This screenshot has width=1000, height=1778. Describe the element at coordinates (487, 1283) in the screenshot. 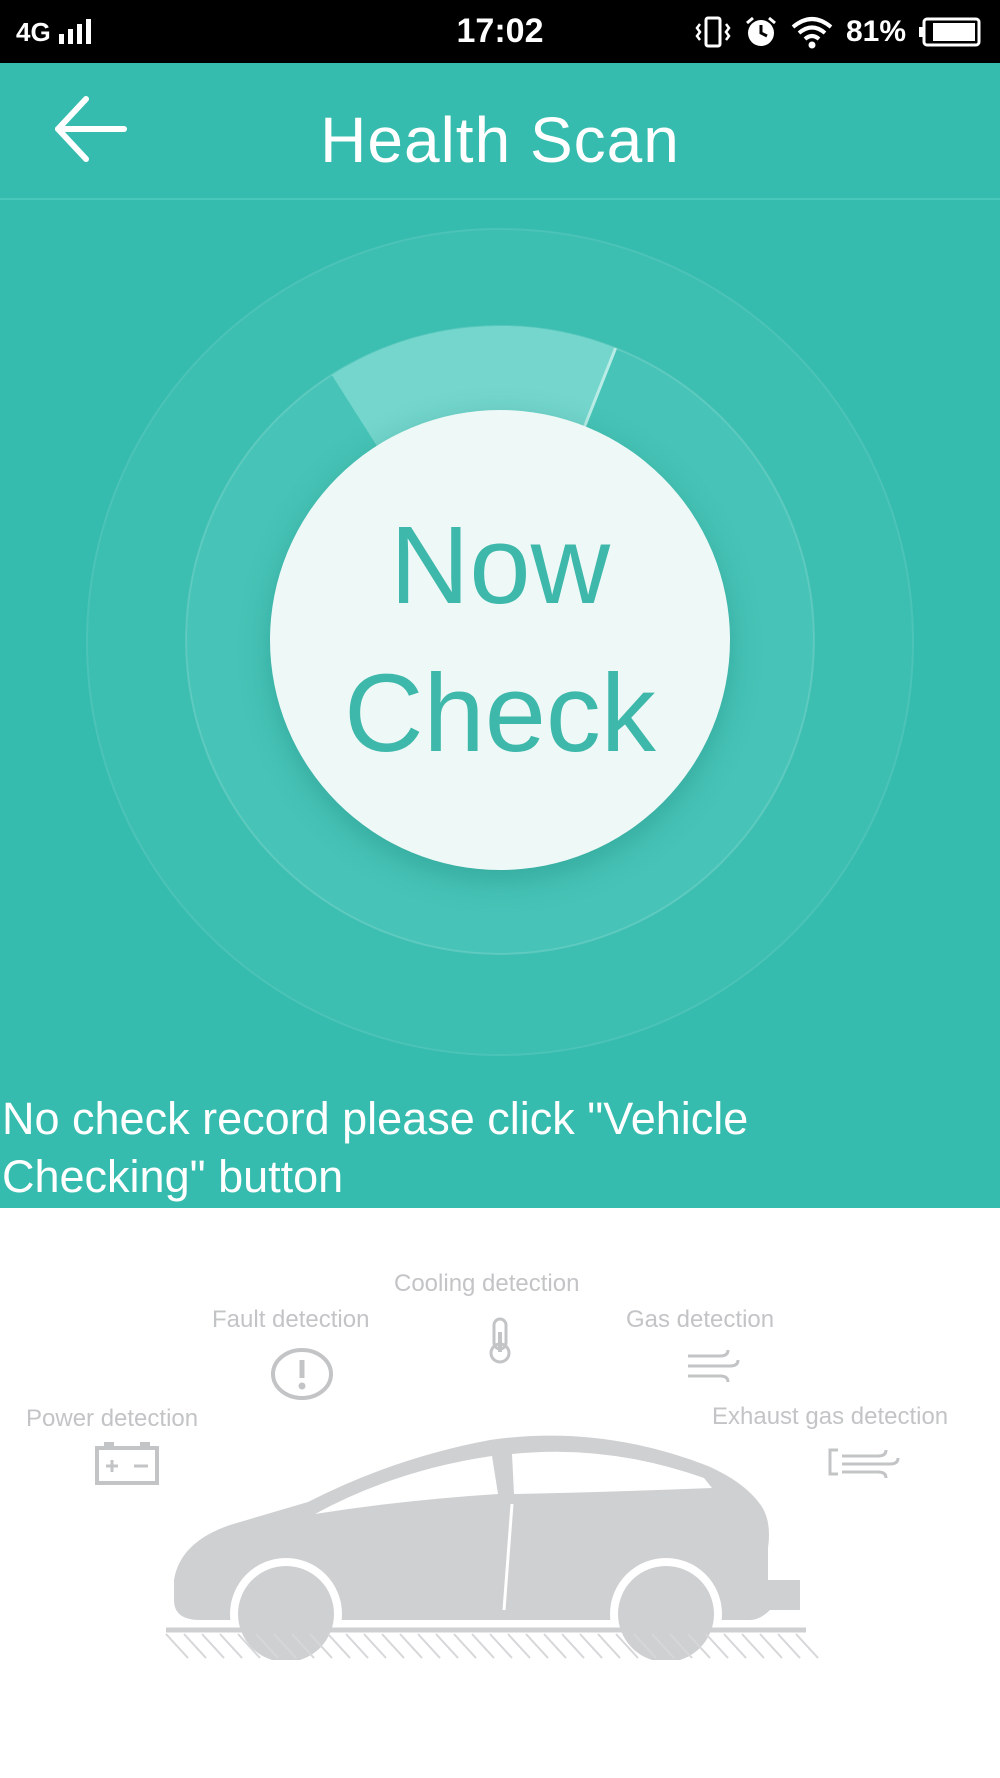

I see `cooling-detection-label: Cooling detection` at that location.